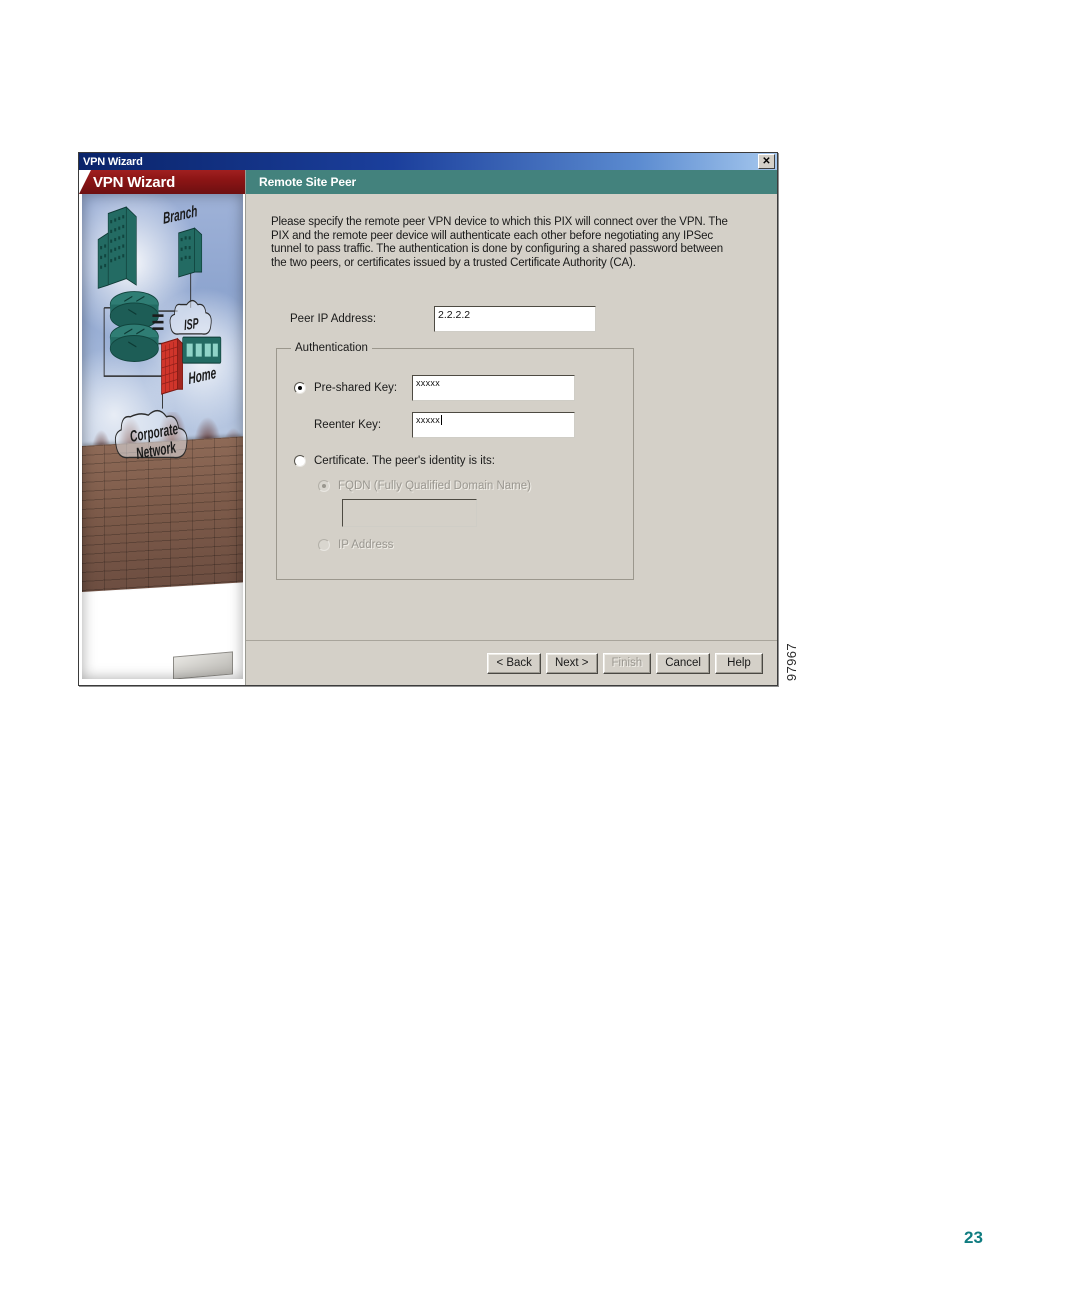 This screenshot has width=1080, height=1311. What do you see at coordinates (434, 486) in the screenshot?
I see `fqdn-label: FQDN (Fully Qualified Domain Name)` at bounding box center [434, 486].